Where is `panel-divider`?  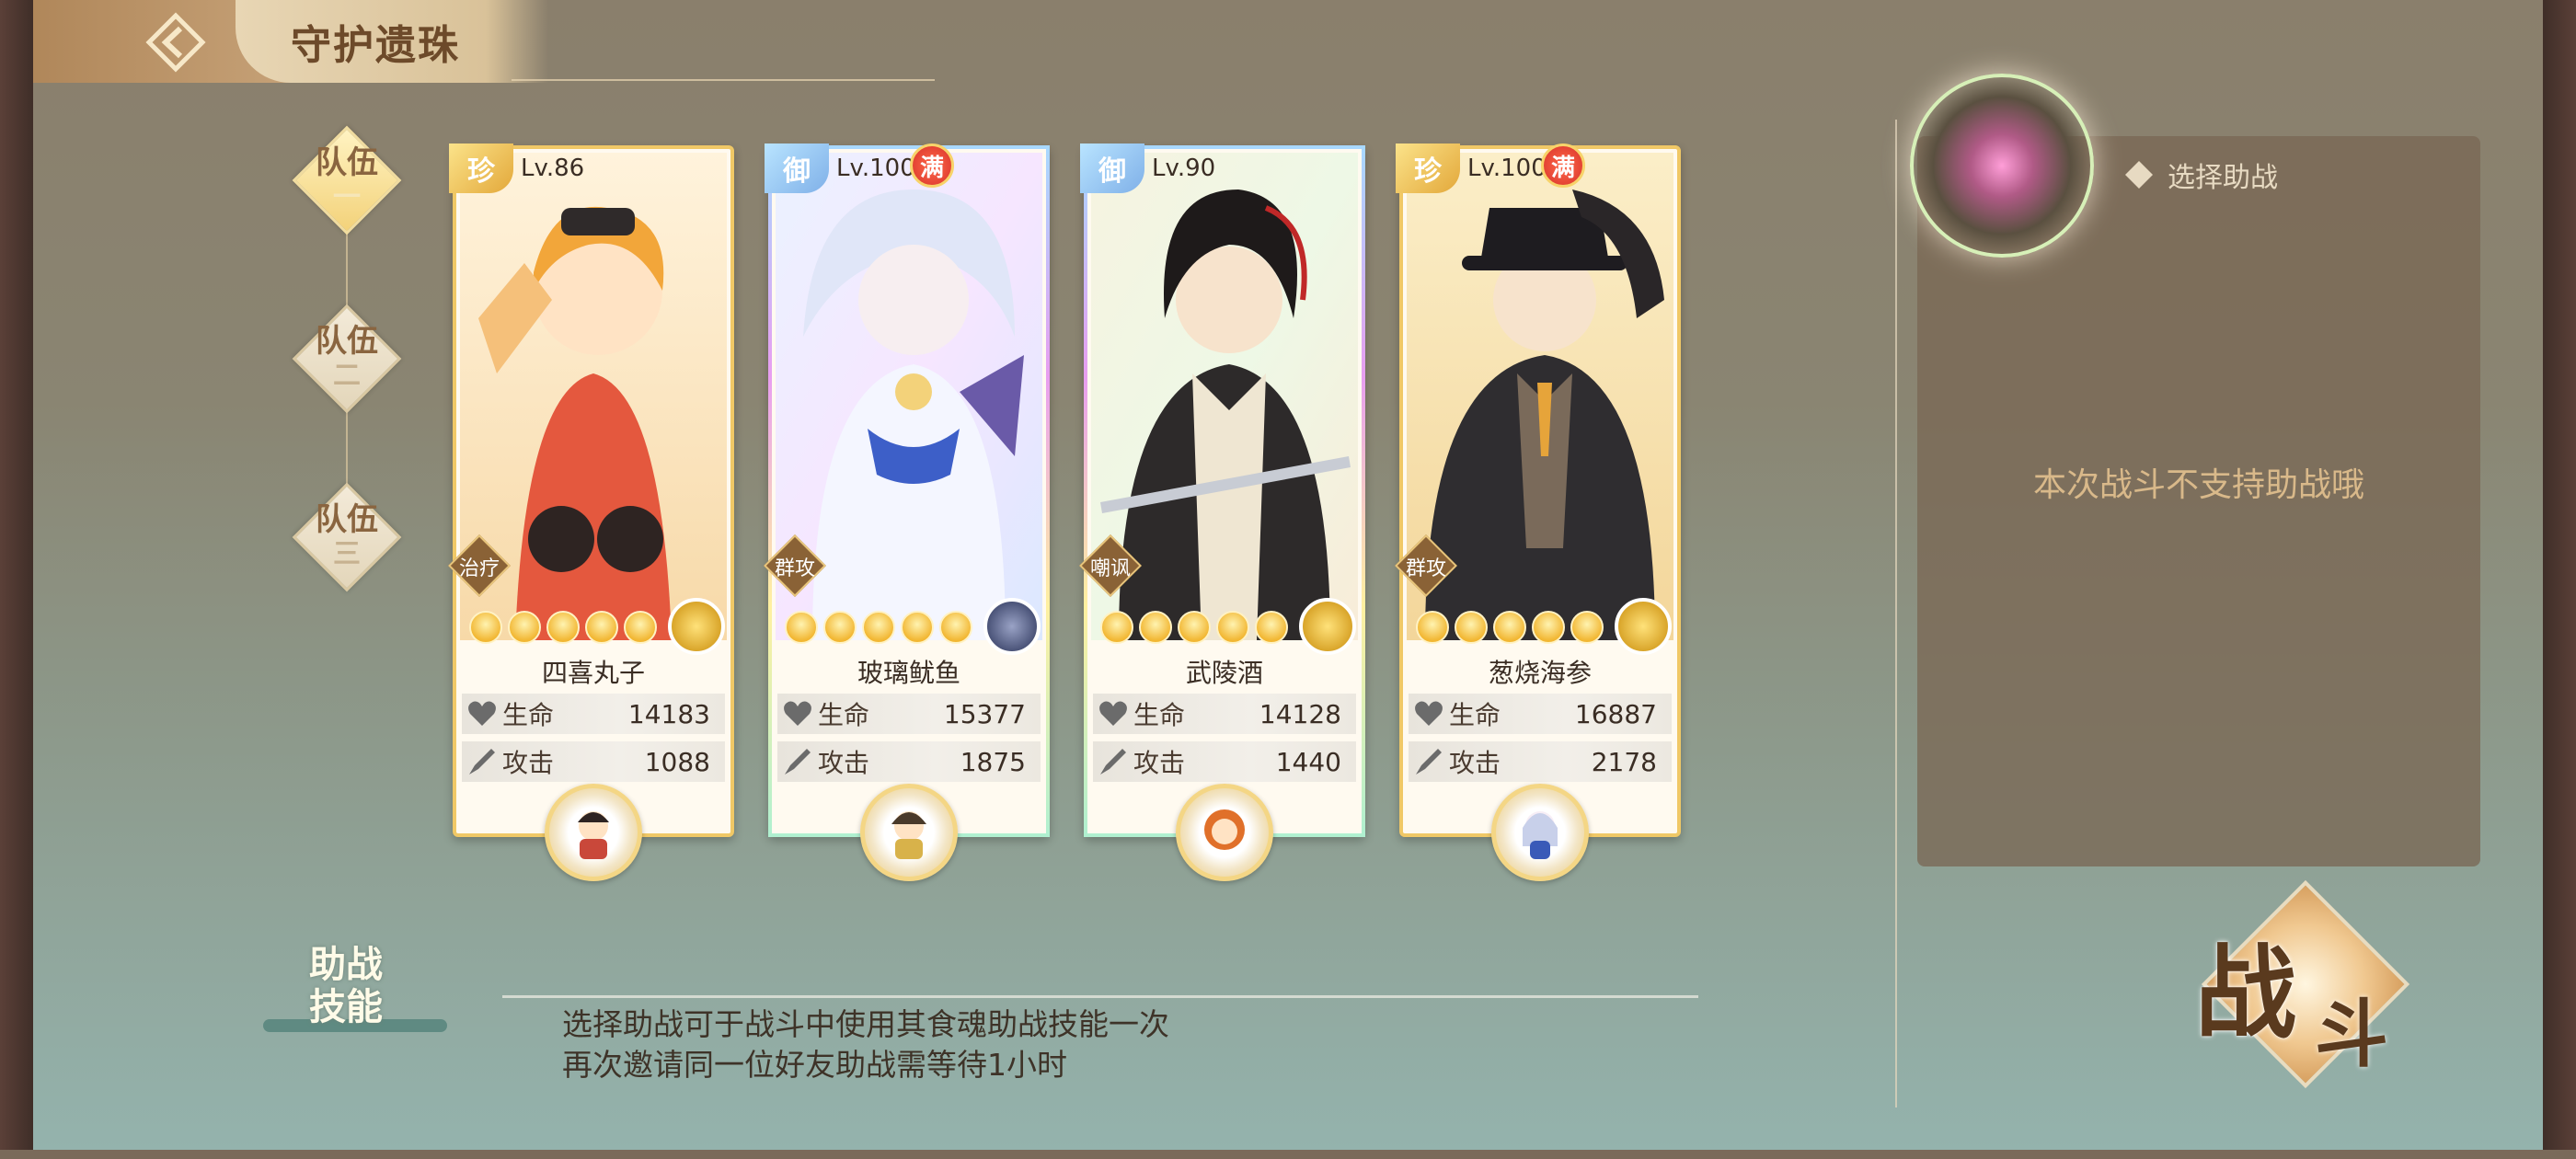 panel-divider is located at coordinates (1896, 613).